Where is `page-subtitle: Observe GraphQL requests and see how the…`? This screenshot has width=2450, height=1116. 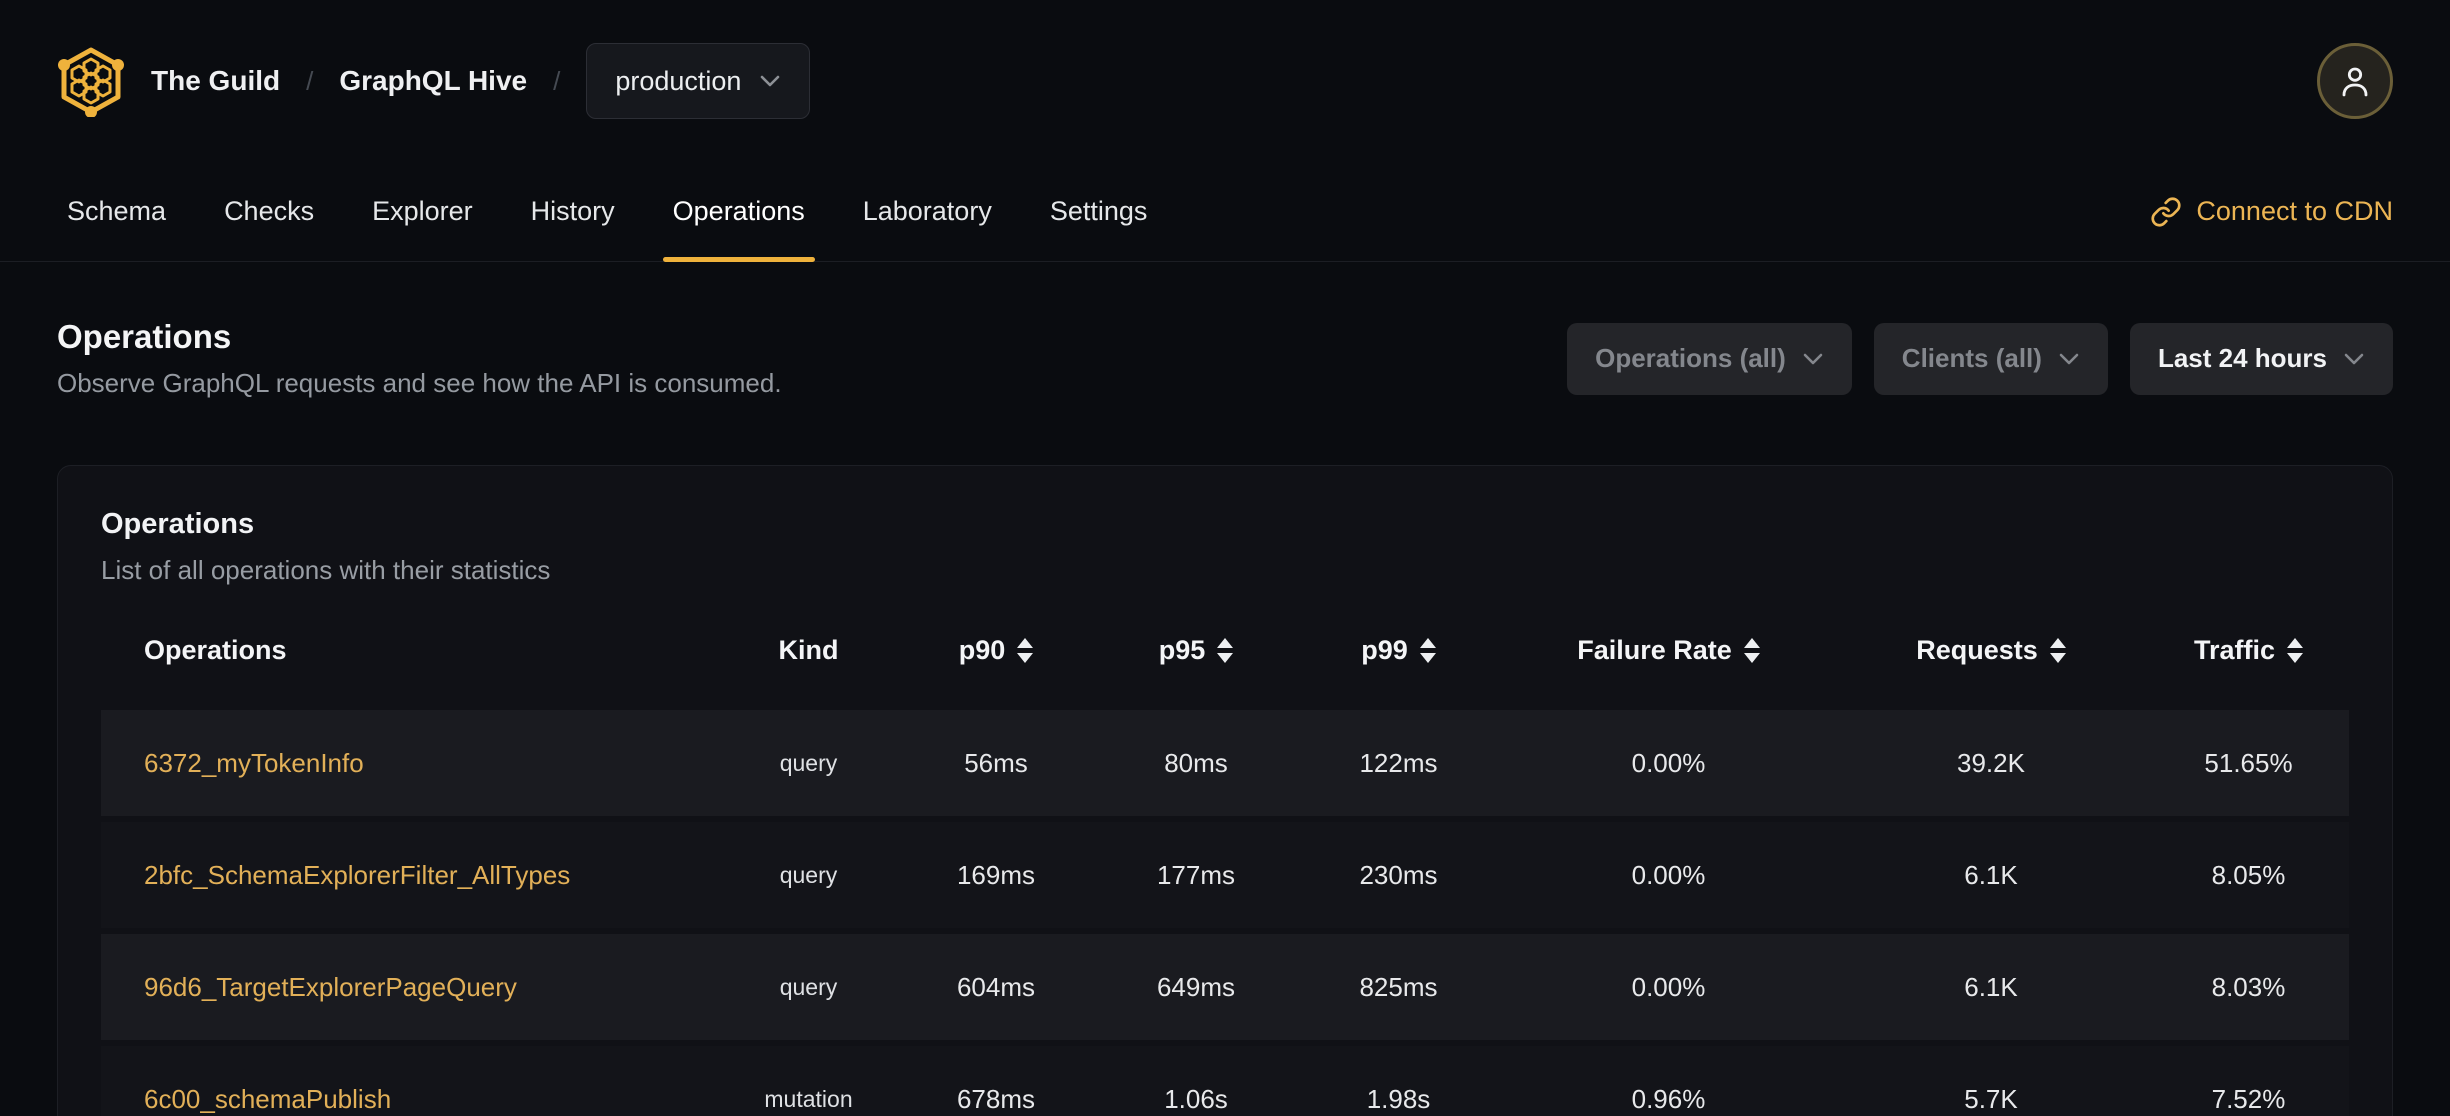
page-subtitle: Observe GraphQL requests and see how the… is located at coordinates (419, 383).